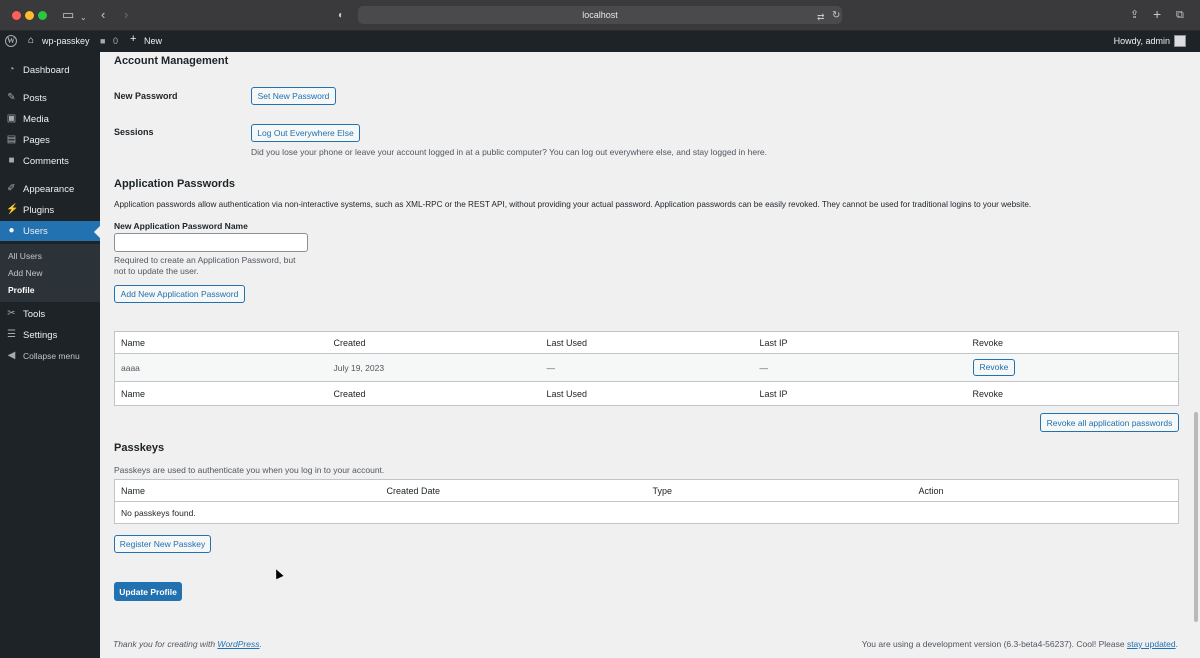  Describe the element at coordinates (50, 119) in the screenshot. I see `sidebar-item-media: ▣ Media` at that location.